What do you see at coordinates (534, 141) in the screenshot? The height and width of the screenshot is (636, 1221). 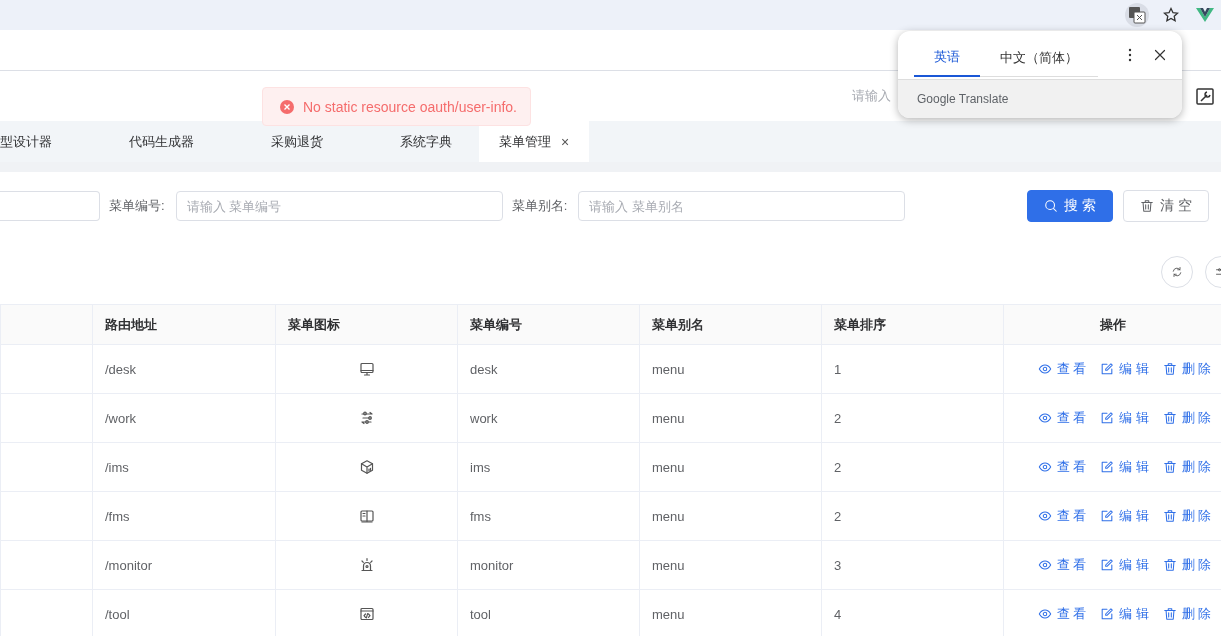 I see `tab: 菜单管理 ×` at bounding box center [534, 141].